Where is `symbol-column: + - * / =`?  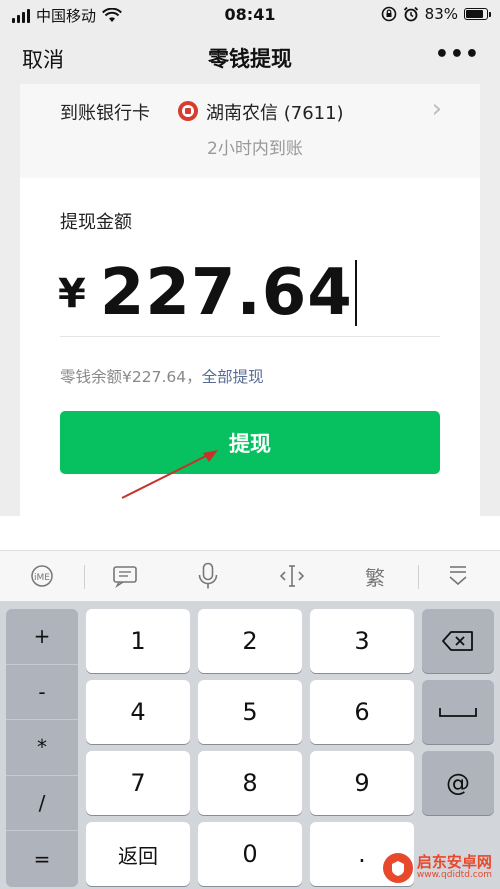 symbol-column: + - * / = is located at coordinates (42, 748).